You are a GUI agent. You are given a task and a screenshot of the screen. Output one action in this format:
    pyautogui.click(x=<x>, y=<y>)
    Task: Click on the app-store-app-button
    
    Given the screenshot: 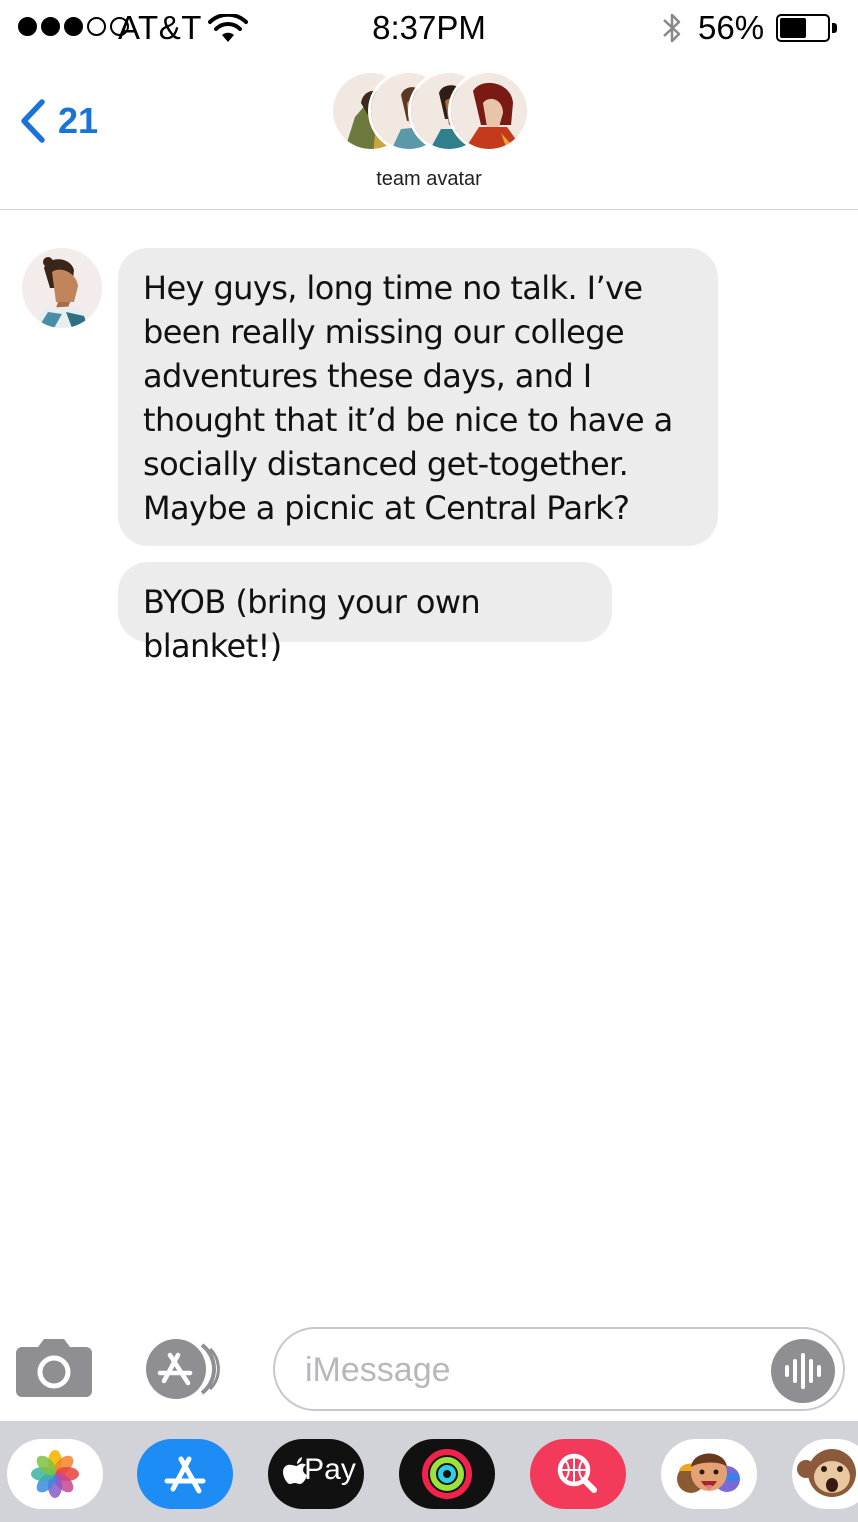 What is the action you would take?
    pyautogui.click(x=185, y=1474)
    